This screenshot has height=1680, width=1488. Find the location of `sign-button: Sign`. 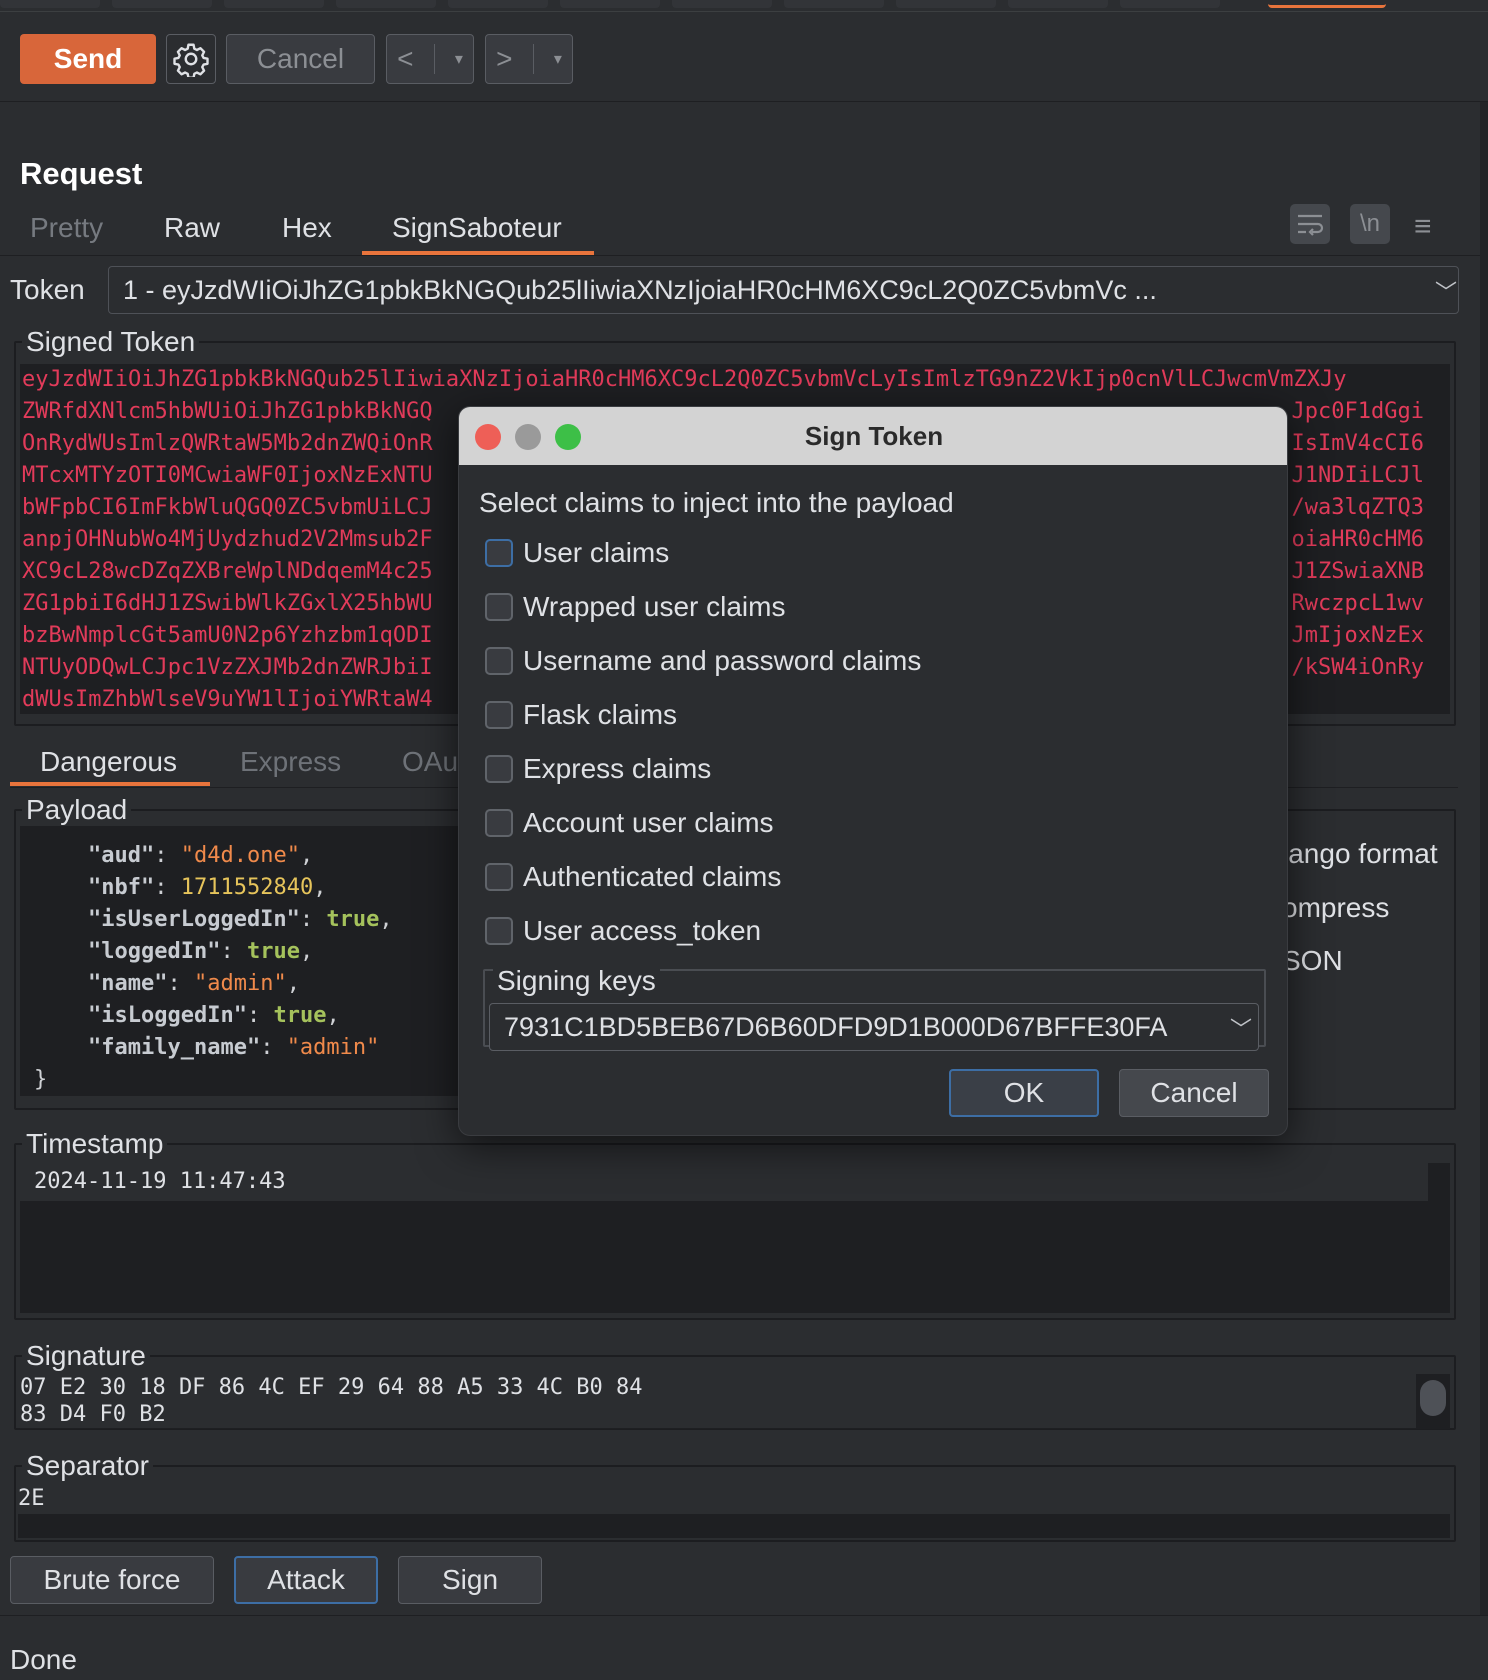

sign-button: Sign is located at coordinates (470, 1580).